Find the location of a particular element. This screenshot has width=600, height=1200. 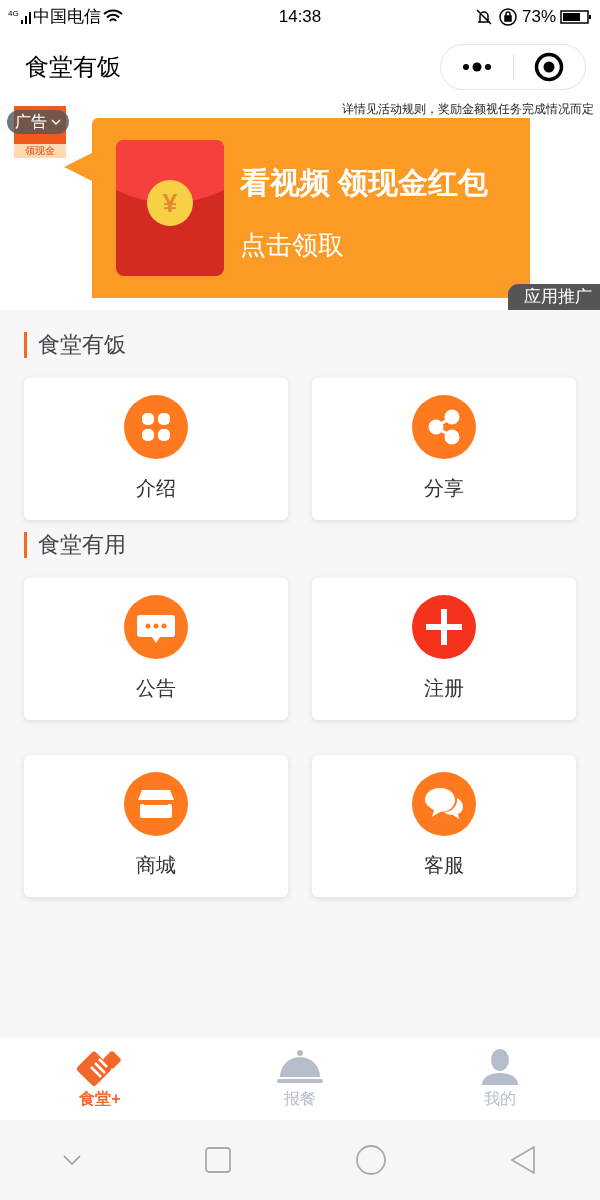

section-title: 食堂有用 is located at coordinates (300, 545).